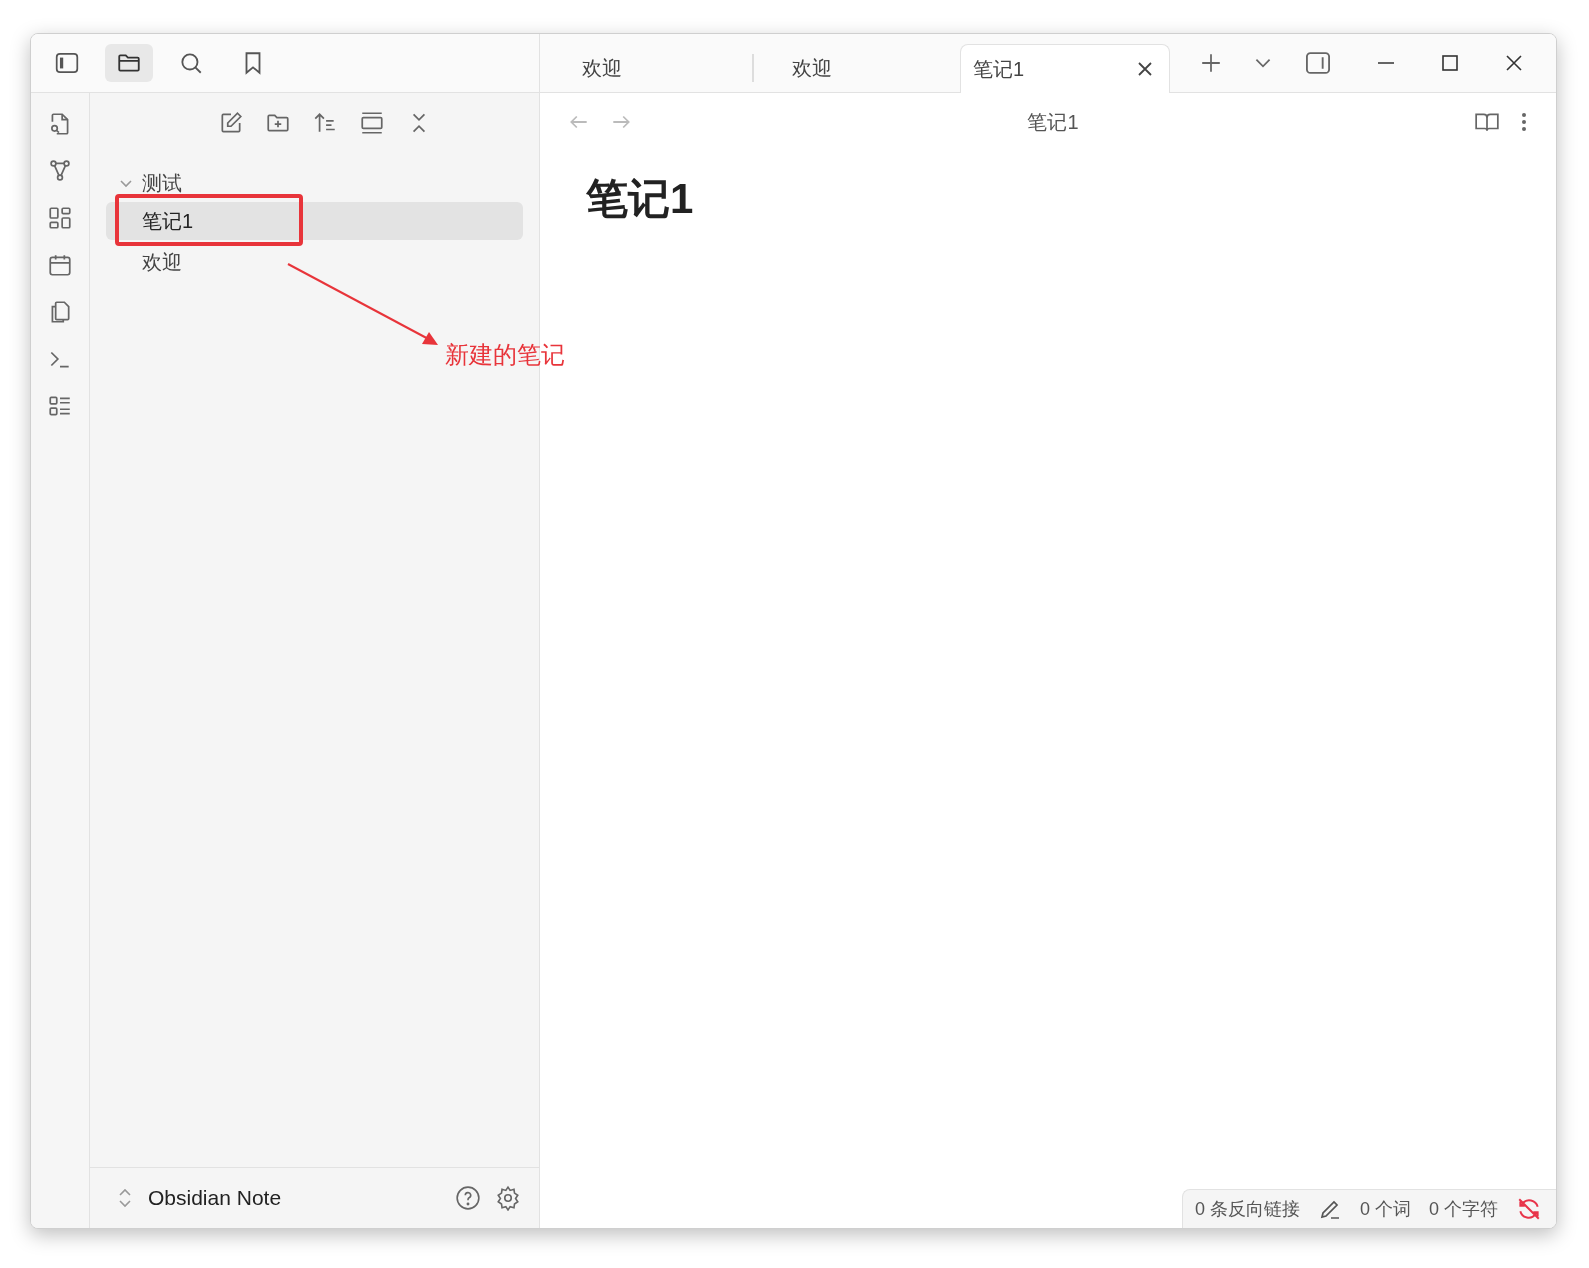 The image size is (1589, 1268). Describe the element at coordinates (60, 265) in the screenshot. I see `calendar-icon` at that location.